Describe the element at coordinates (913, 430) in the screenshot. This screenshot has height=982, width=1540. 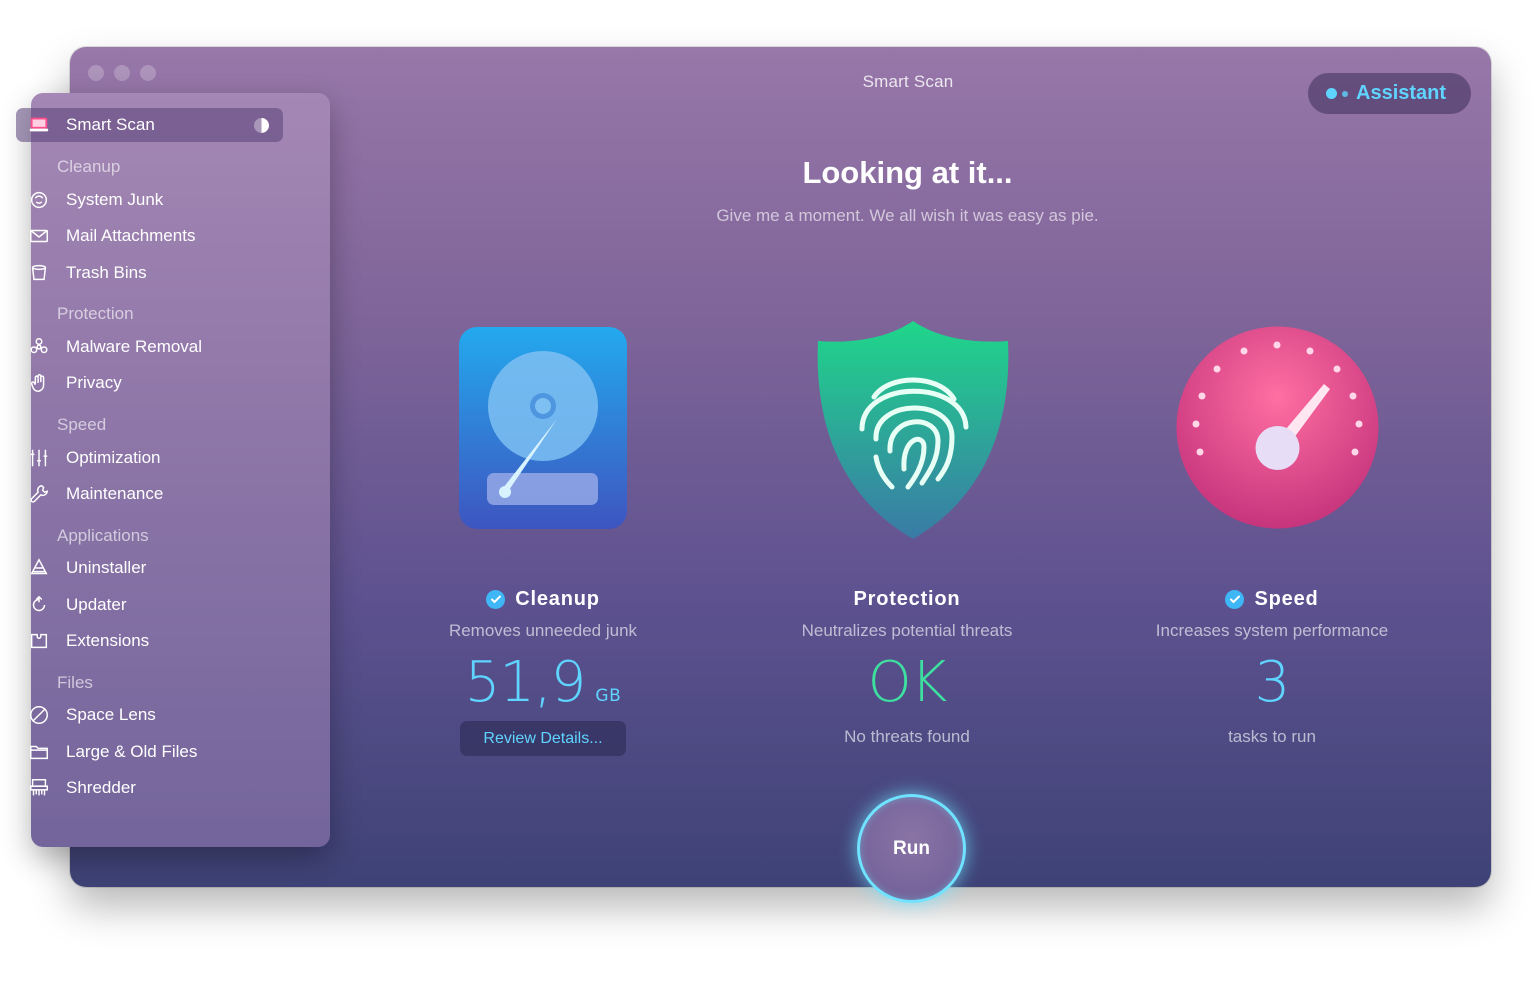
I see `shield-fingerprint-icon` at that location.